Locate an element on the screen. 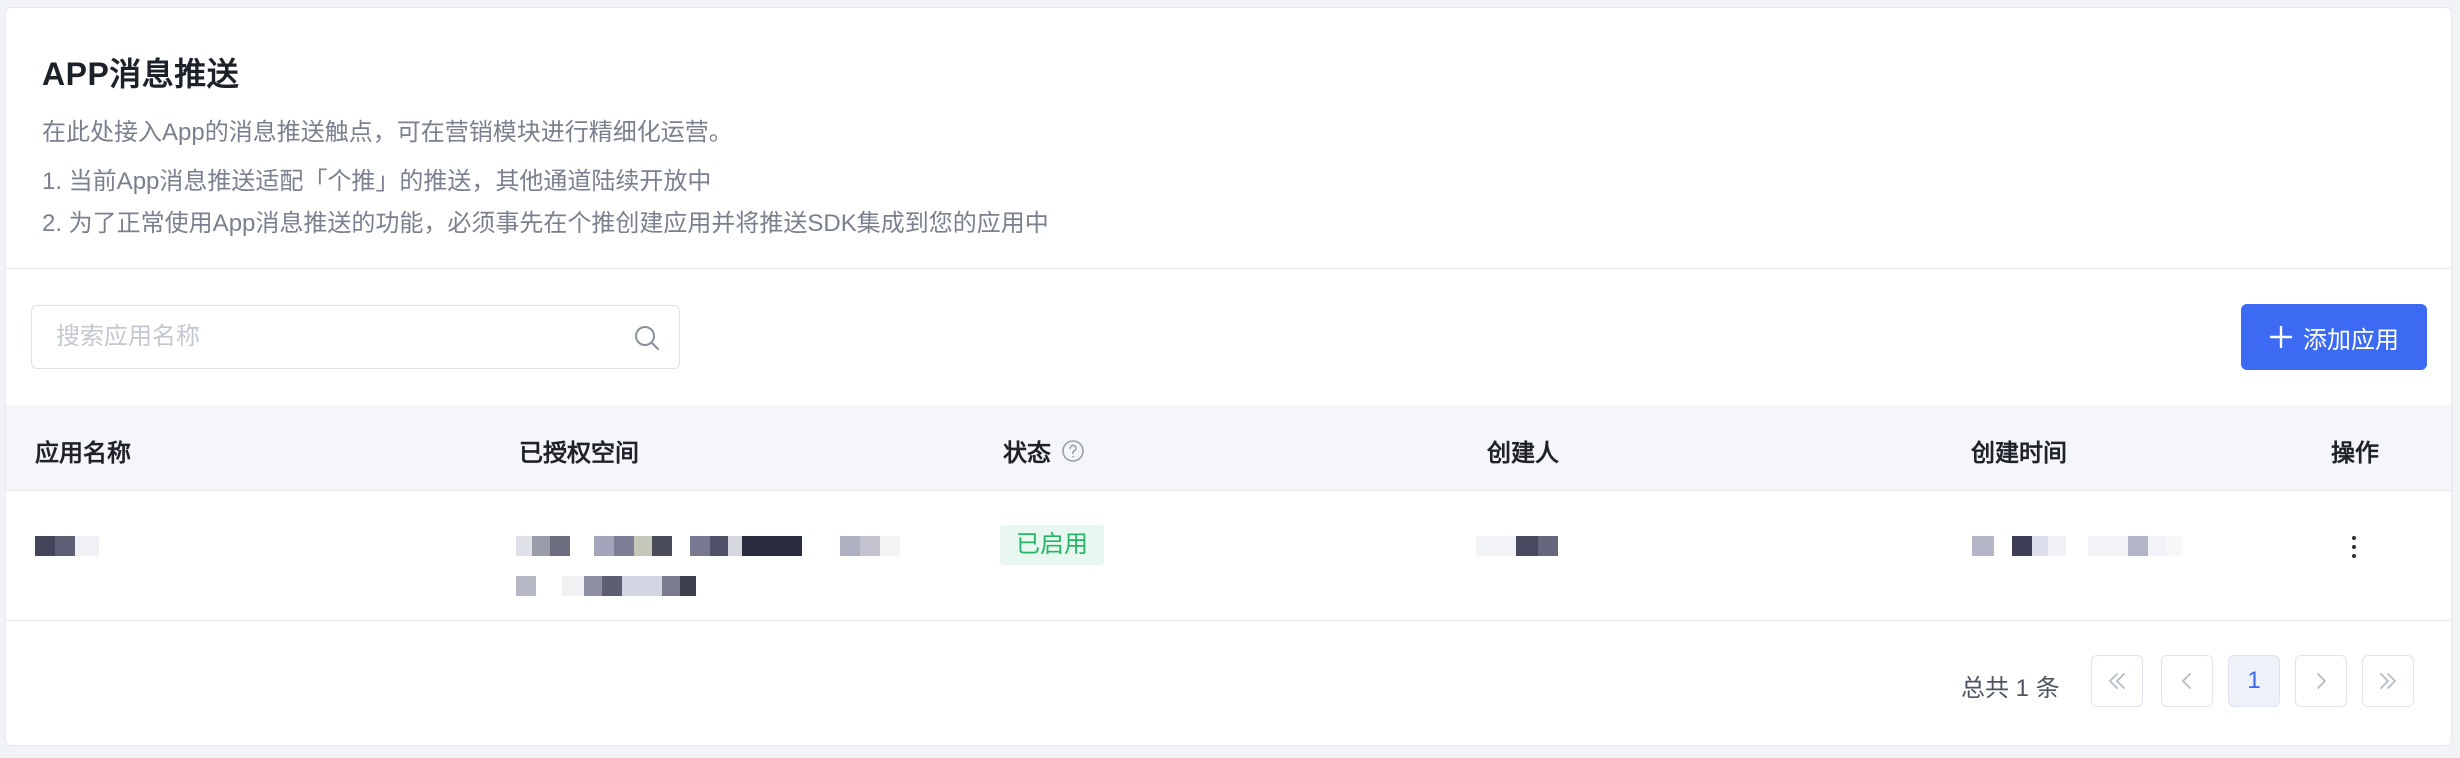 The width and height of the screenshot is (2460, 758). double-chevron-right-icon is located at coordinates (2388, 681).